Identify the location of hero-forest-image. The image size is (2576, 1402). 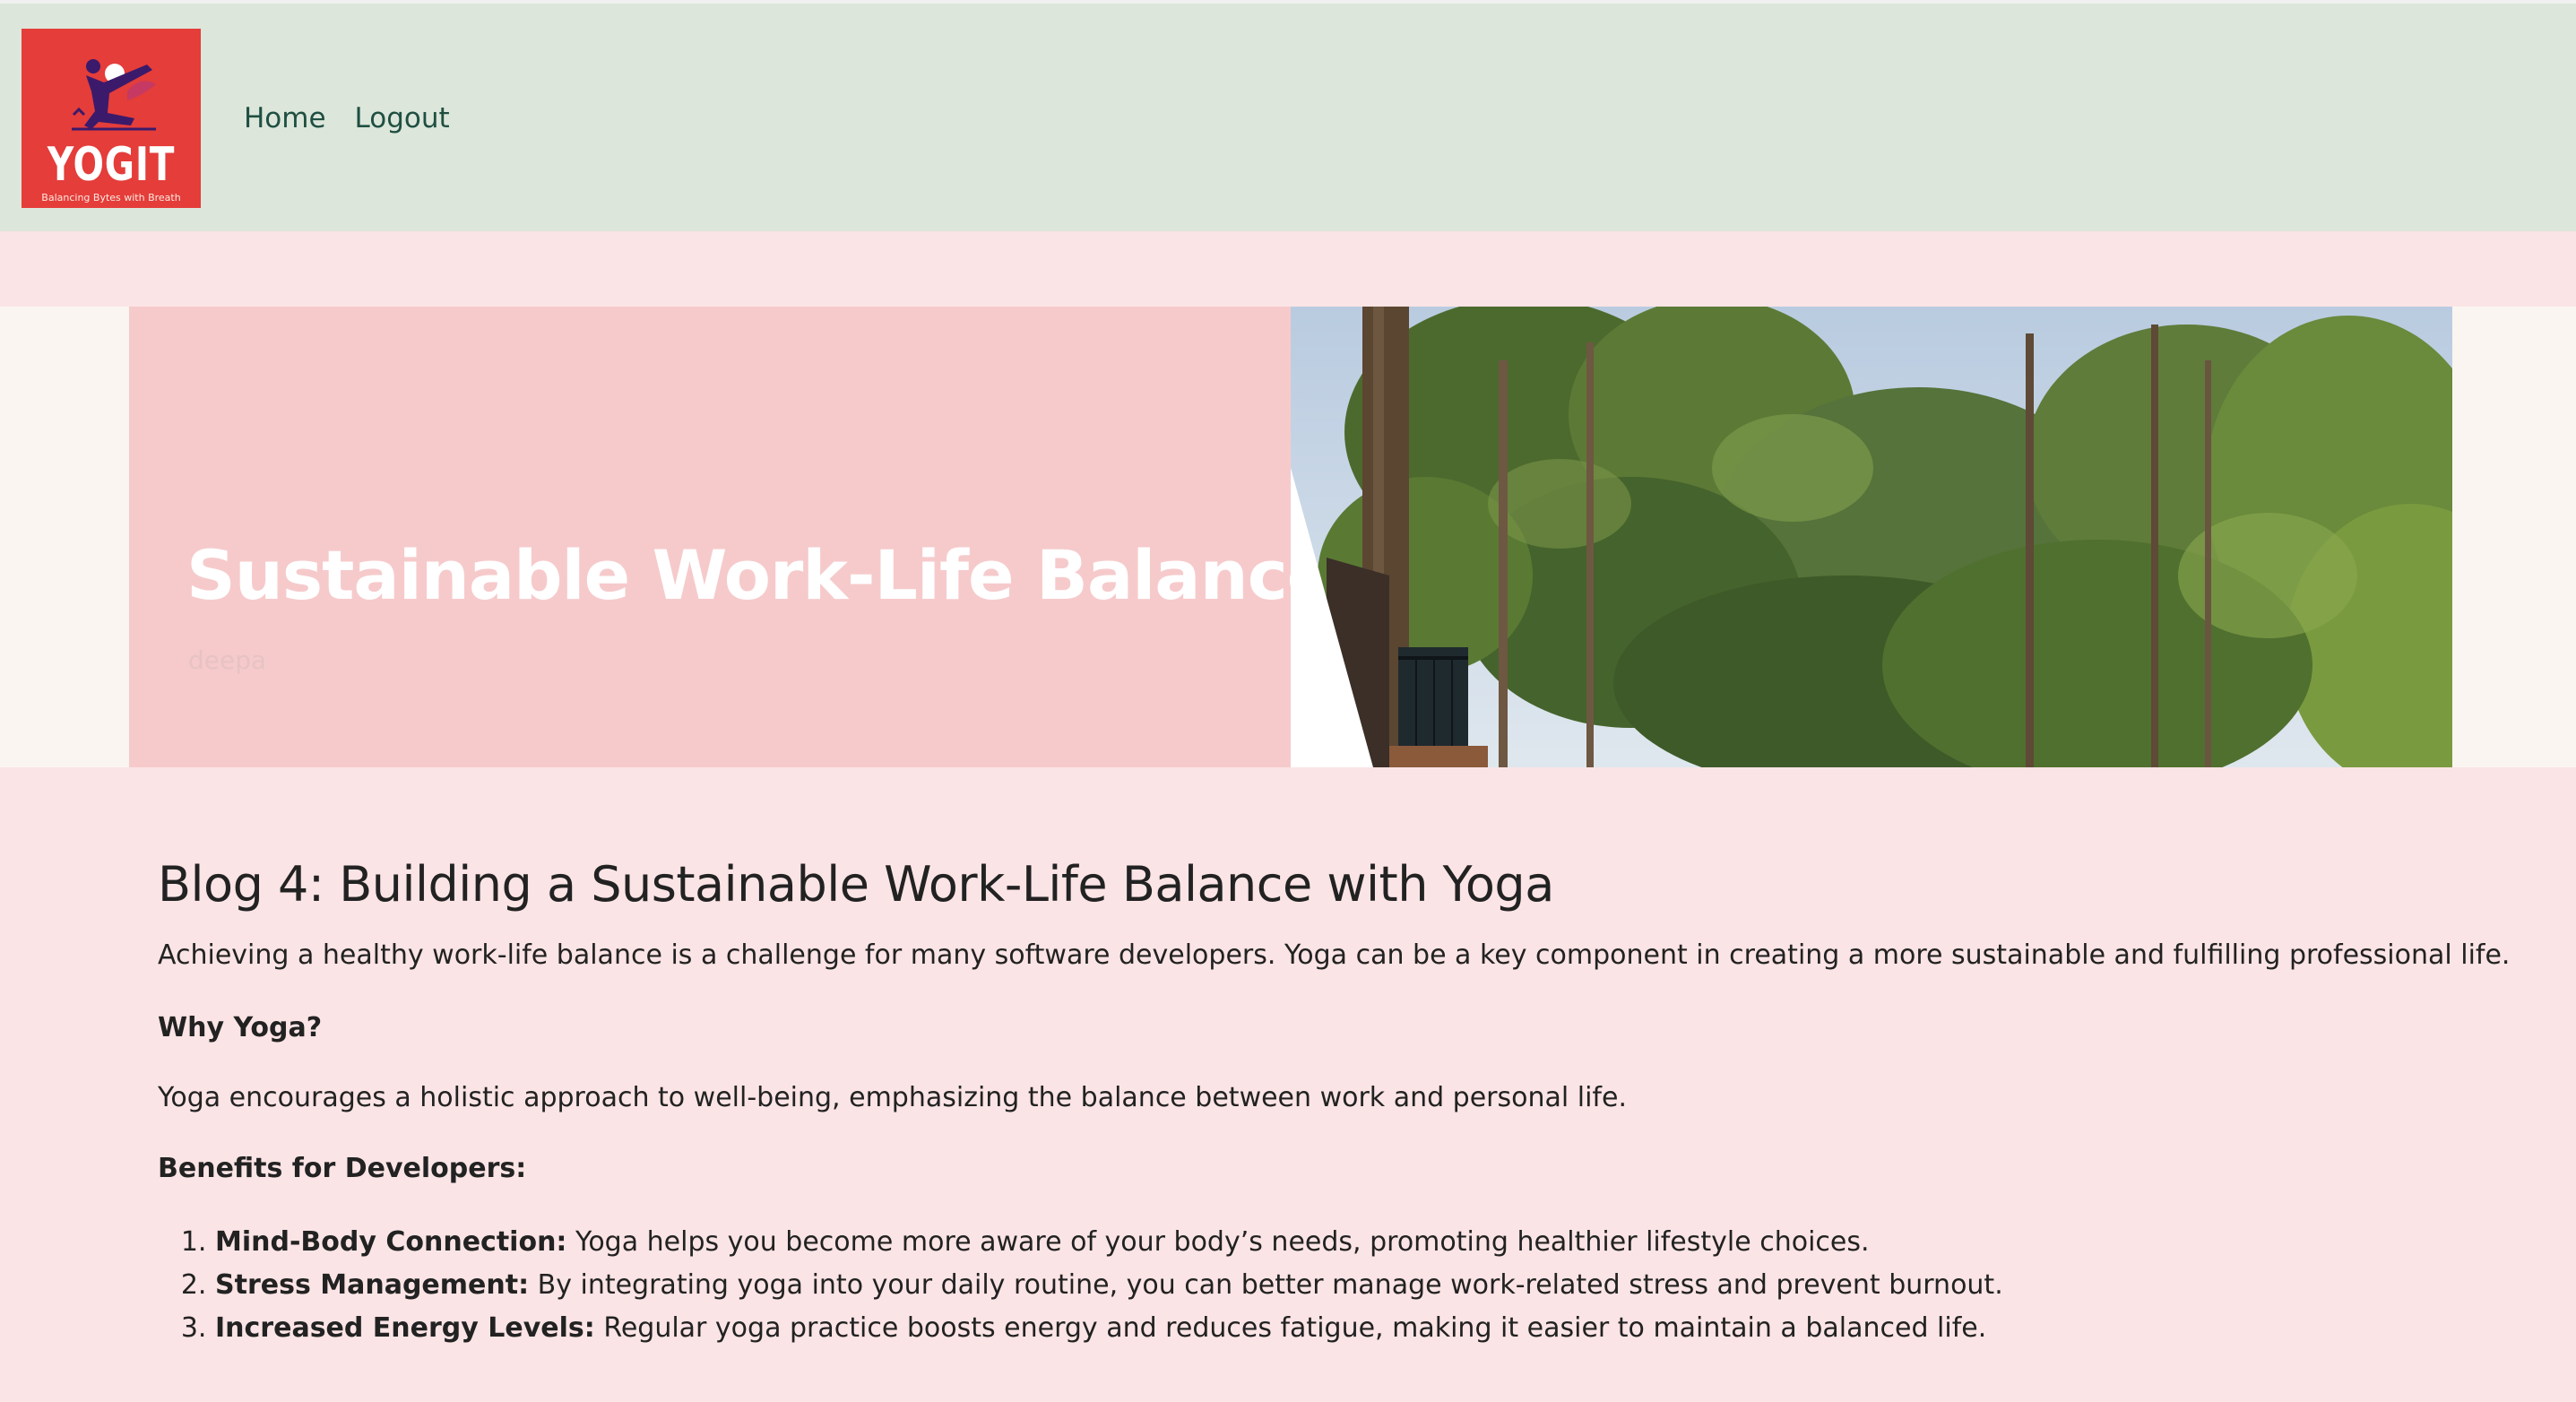
(1871, 537).